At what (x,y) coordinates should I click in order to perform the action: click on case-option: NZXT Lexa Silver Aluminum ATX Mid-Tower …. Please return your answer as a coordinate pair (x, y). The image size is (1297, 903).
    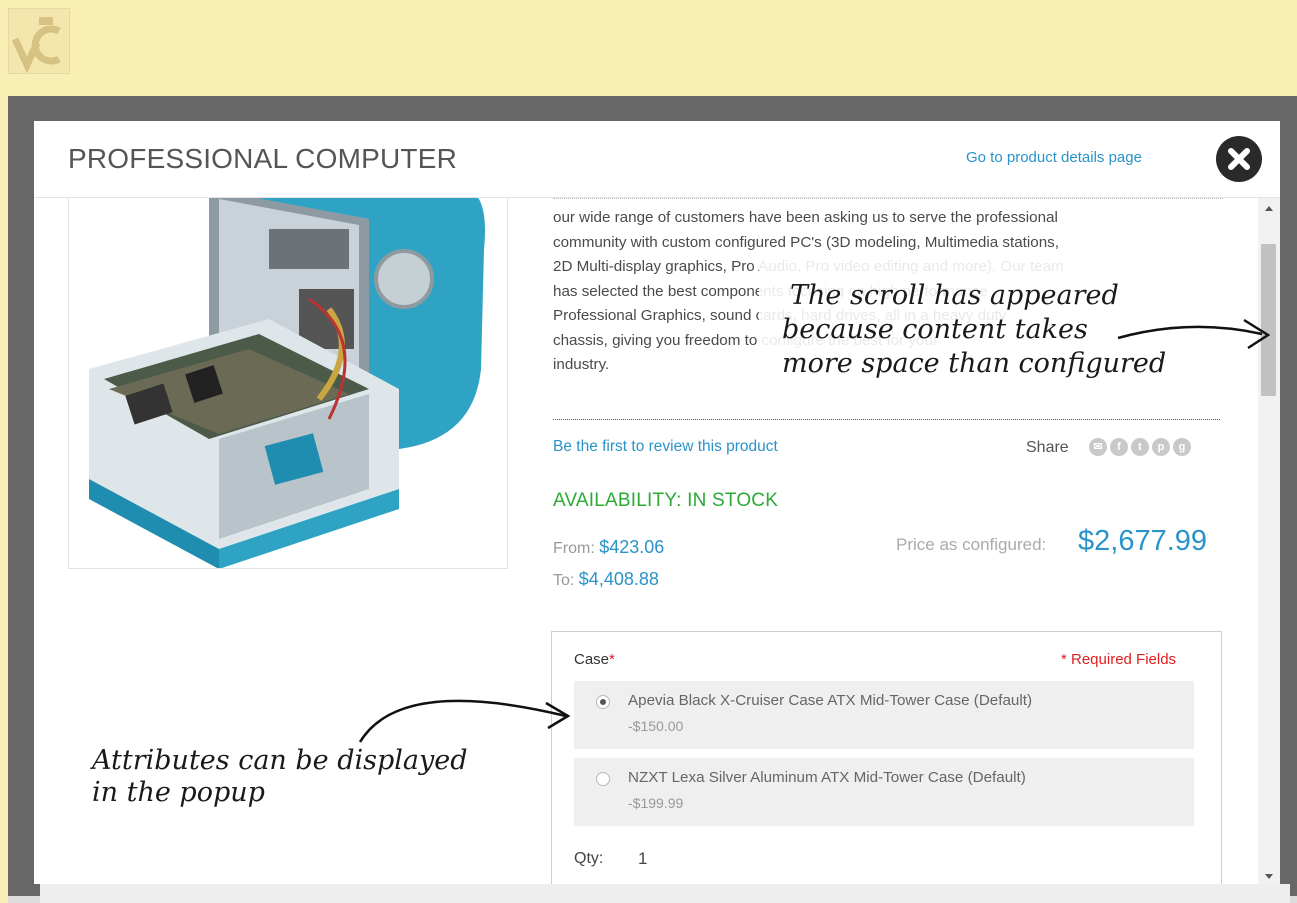
    Looking at the image, I should click on (884, 792).